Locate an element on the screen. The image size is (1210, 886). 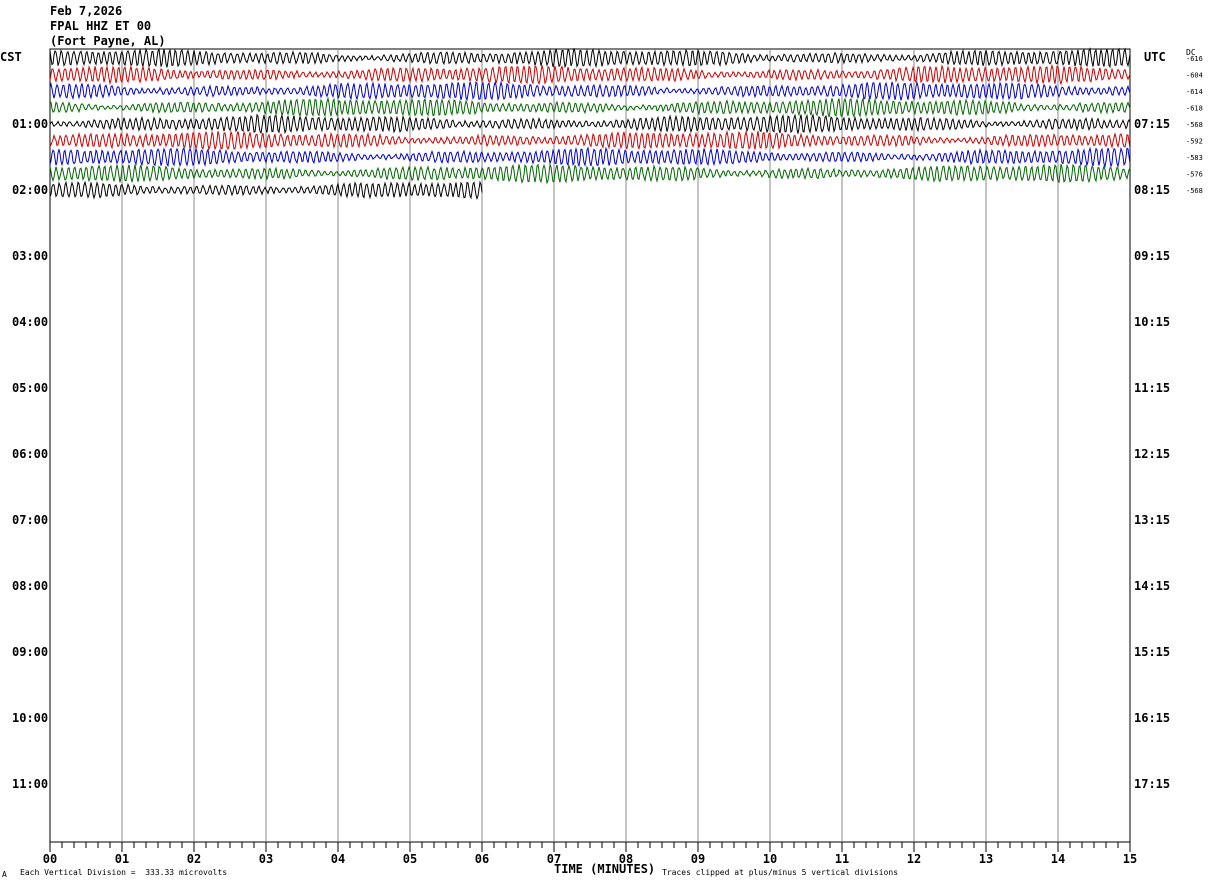
x-tick-label: 06 is located at coordinates (482, 859).